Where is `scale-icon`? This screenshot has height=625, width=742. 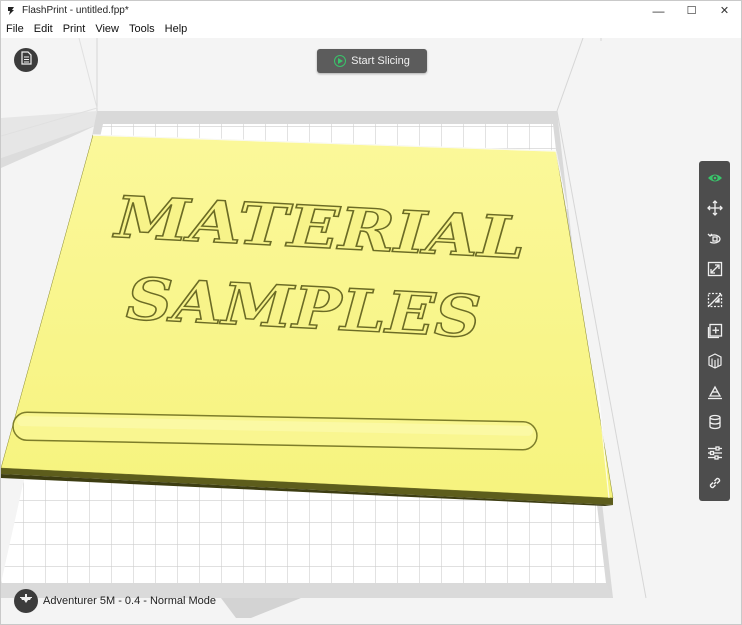
scale-icon is located at coordinates (715, 271).